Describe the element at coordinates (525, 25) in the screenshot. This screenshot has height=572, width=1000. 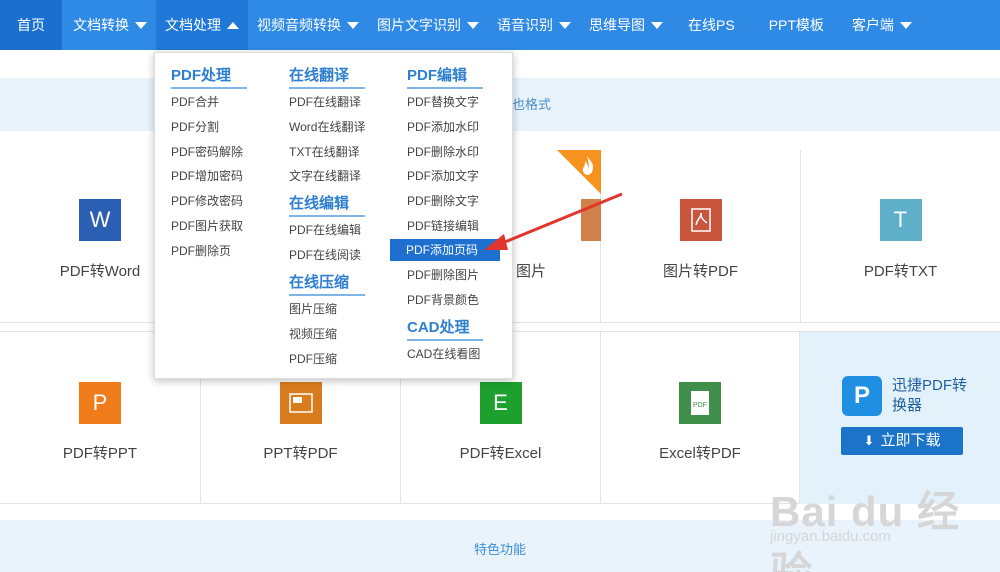
I see `nav-speech-label: 语音识别` at that location.